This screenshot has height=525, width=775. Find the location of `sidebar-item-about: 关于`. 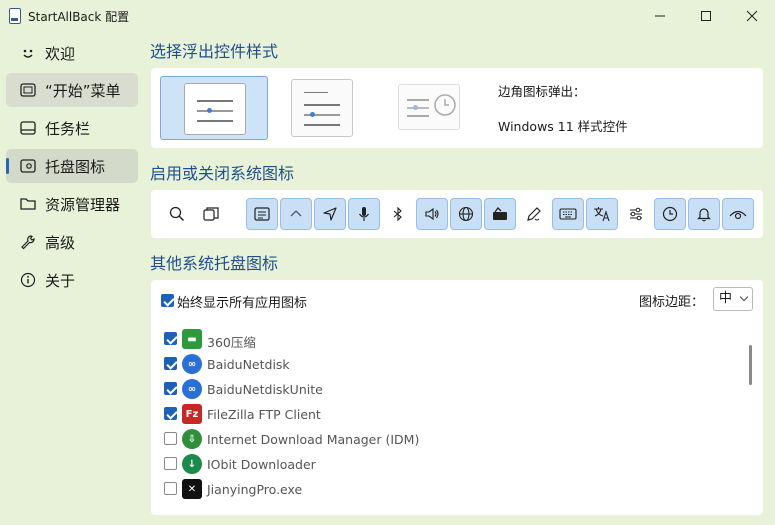

sidebar-item-about: 关于 is located at coordinates (72, 280).